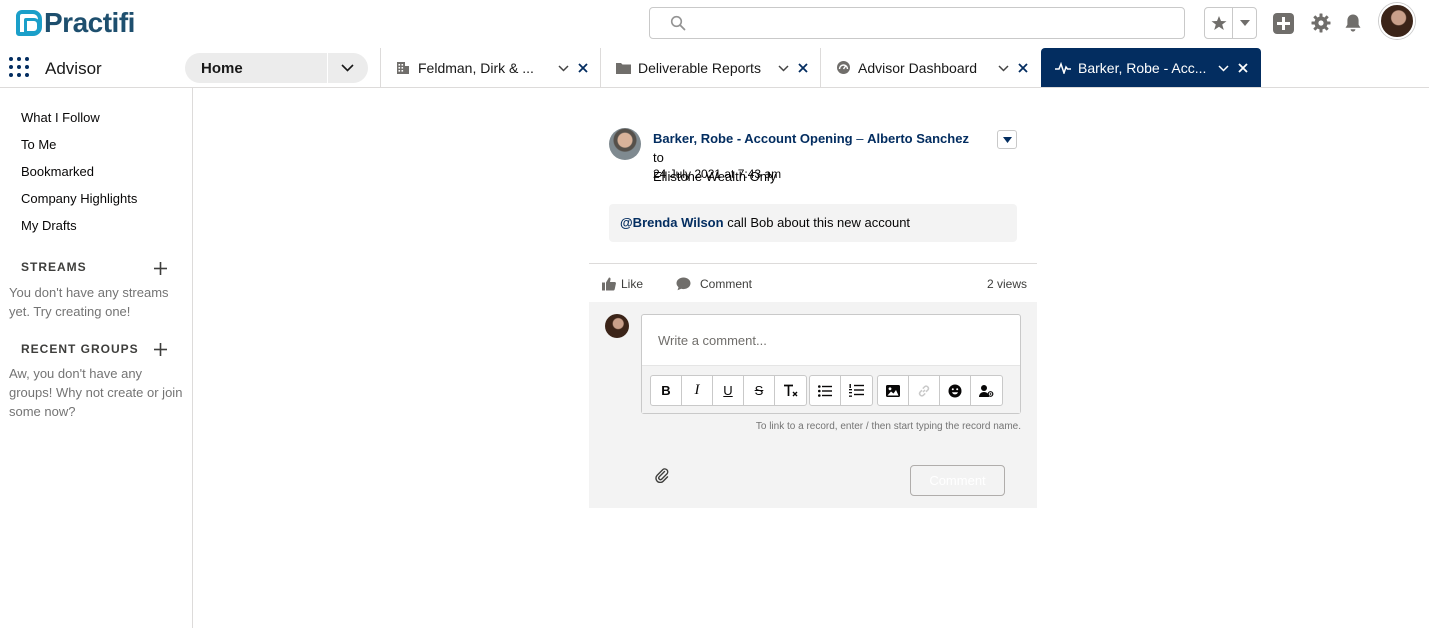 The image size is (1429, 628). I want to click on submit-comment-button: Comment, so click(957, 480).